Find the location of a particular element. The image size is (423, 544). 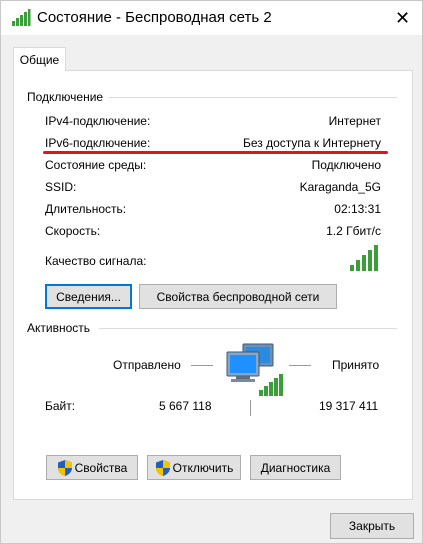

connection-group-title: Подключение is located at coordinates (67, 97).